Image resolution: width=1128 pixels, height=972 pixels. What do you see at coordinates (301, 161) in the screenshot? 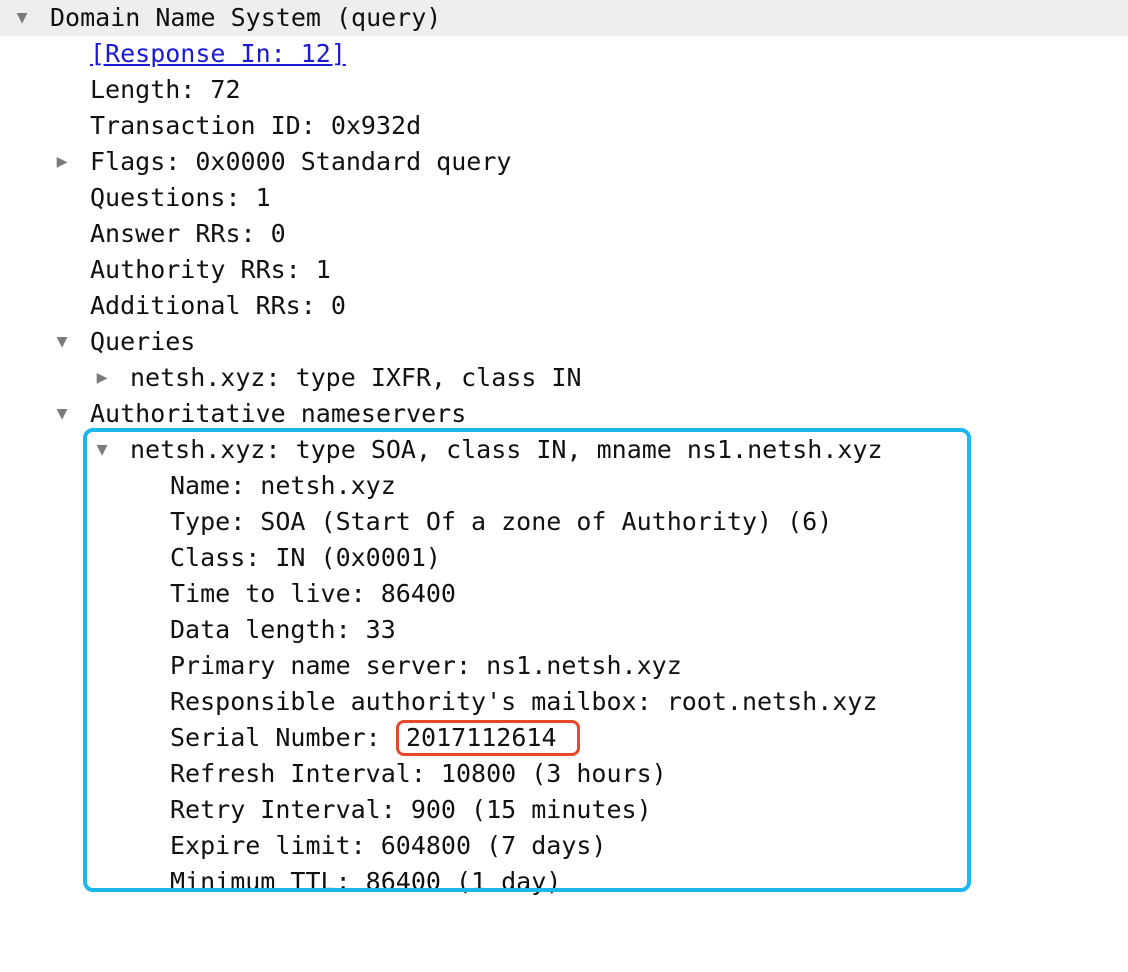
I see `flags-label: Flags: 0x0000 Standard query` at bounding box center [301, 161].